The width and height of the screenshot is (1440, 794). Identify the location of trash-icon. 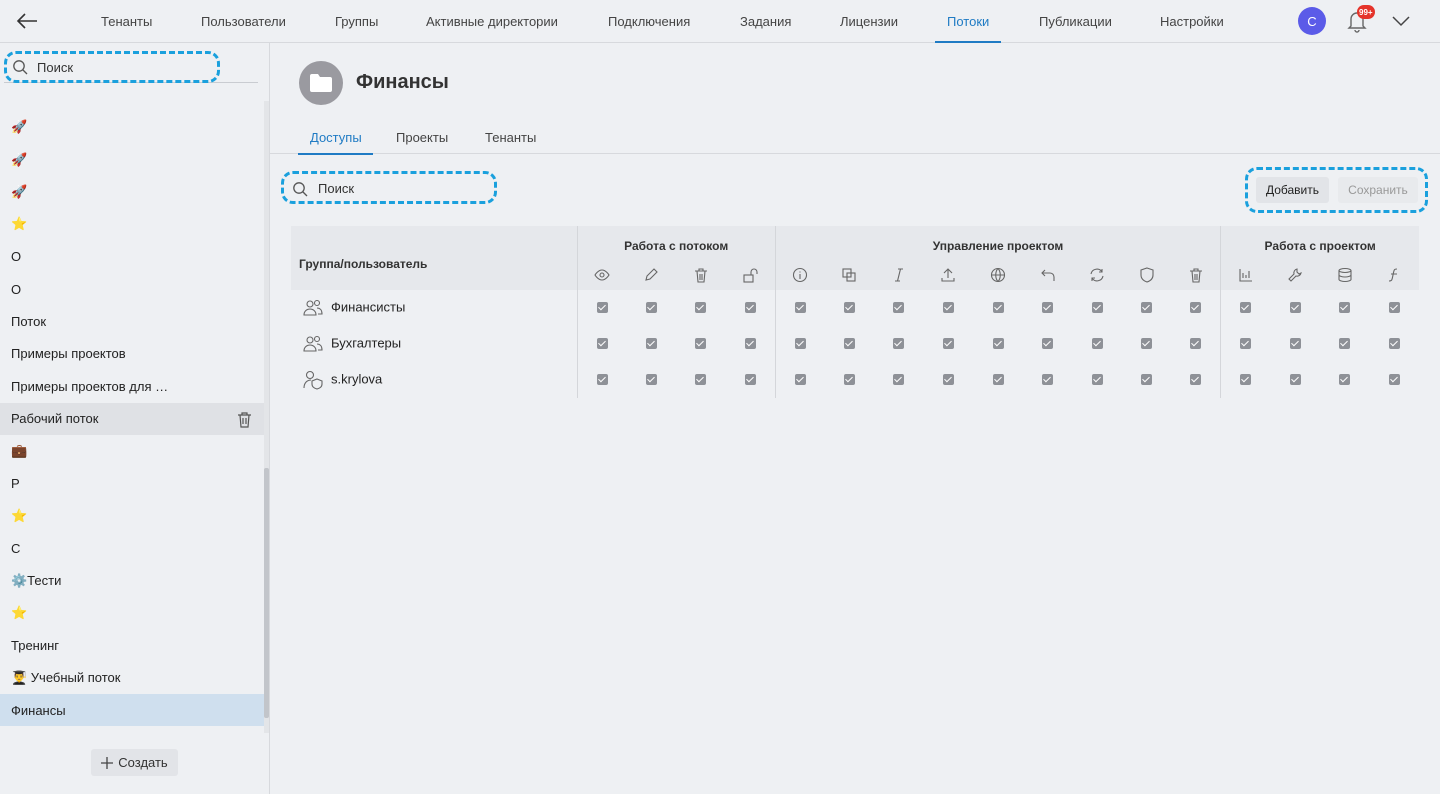
(244, 419).